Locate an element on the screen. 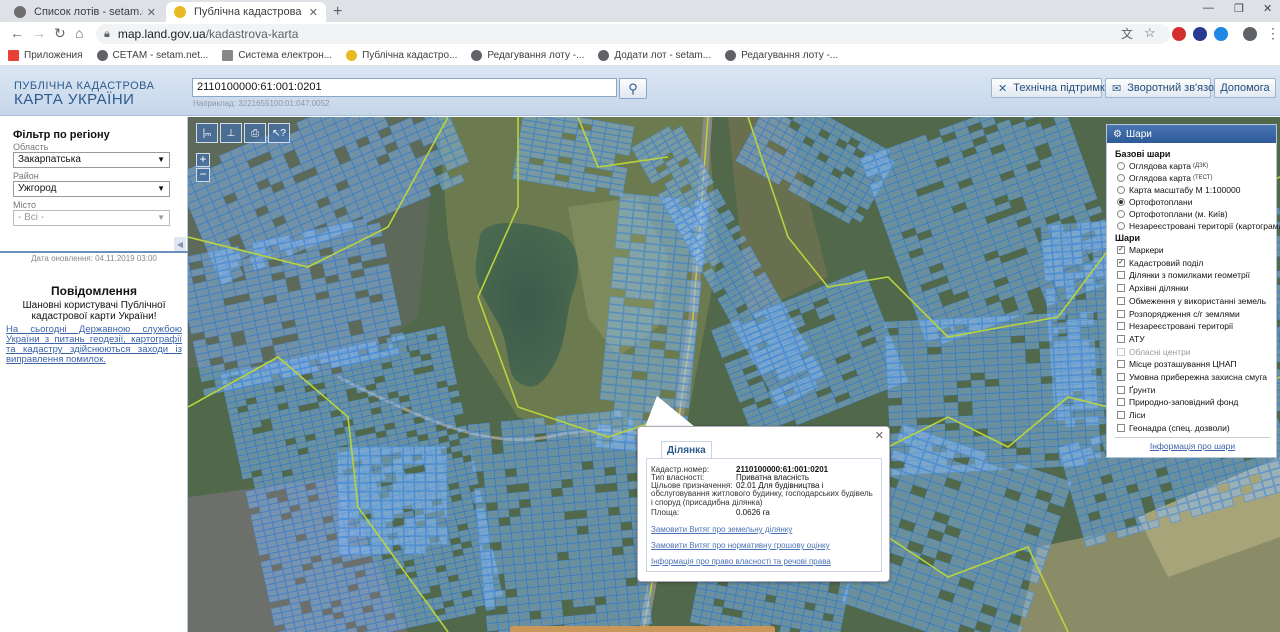 This screenshot has width=1280, height=632. rayon-select: Ужгород ▼ is located at coordinates (91, 189).